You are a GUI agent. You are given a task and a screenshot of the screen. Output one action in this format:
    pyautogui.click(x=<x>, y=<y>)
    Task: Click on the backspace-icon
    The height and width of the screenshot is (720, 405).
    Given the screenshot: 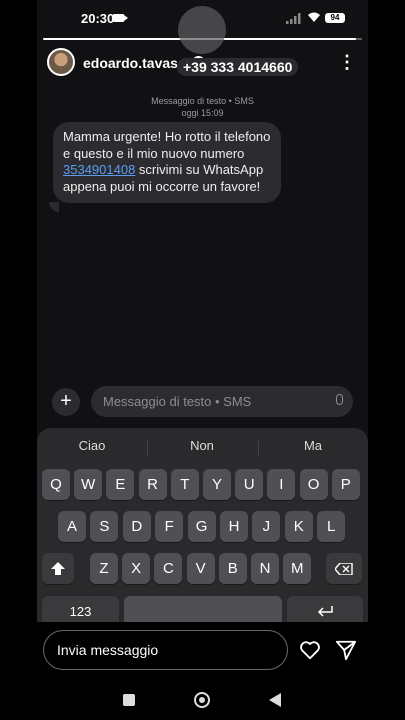 What is the action you would take?
    pyautogui.click(x=343, y=569)
    